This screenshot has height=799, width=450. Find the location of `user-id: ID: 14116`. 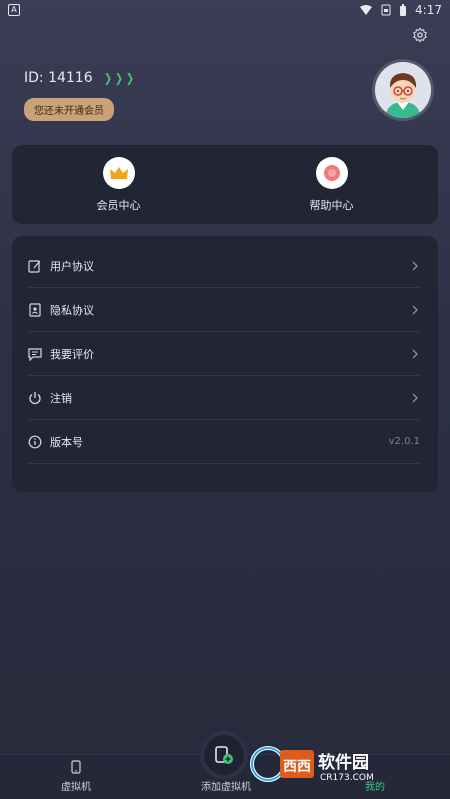

user-id: ID: 14116 is located at coordinates (58, 78).